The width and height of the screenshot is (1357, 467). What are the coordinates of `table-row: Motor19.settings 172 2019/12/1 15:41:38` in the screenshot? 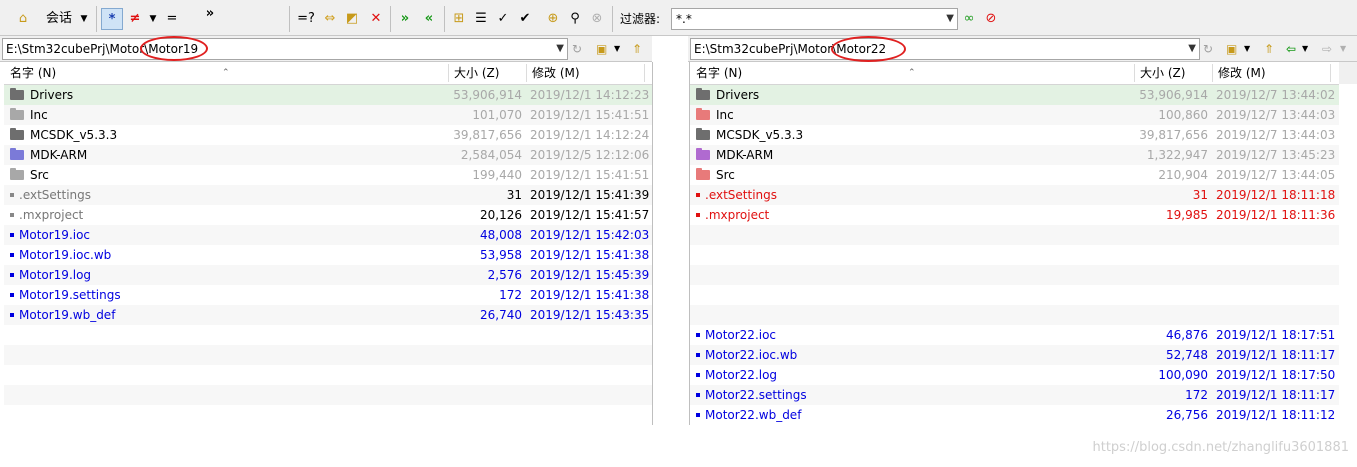 It's located at (328, 295).